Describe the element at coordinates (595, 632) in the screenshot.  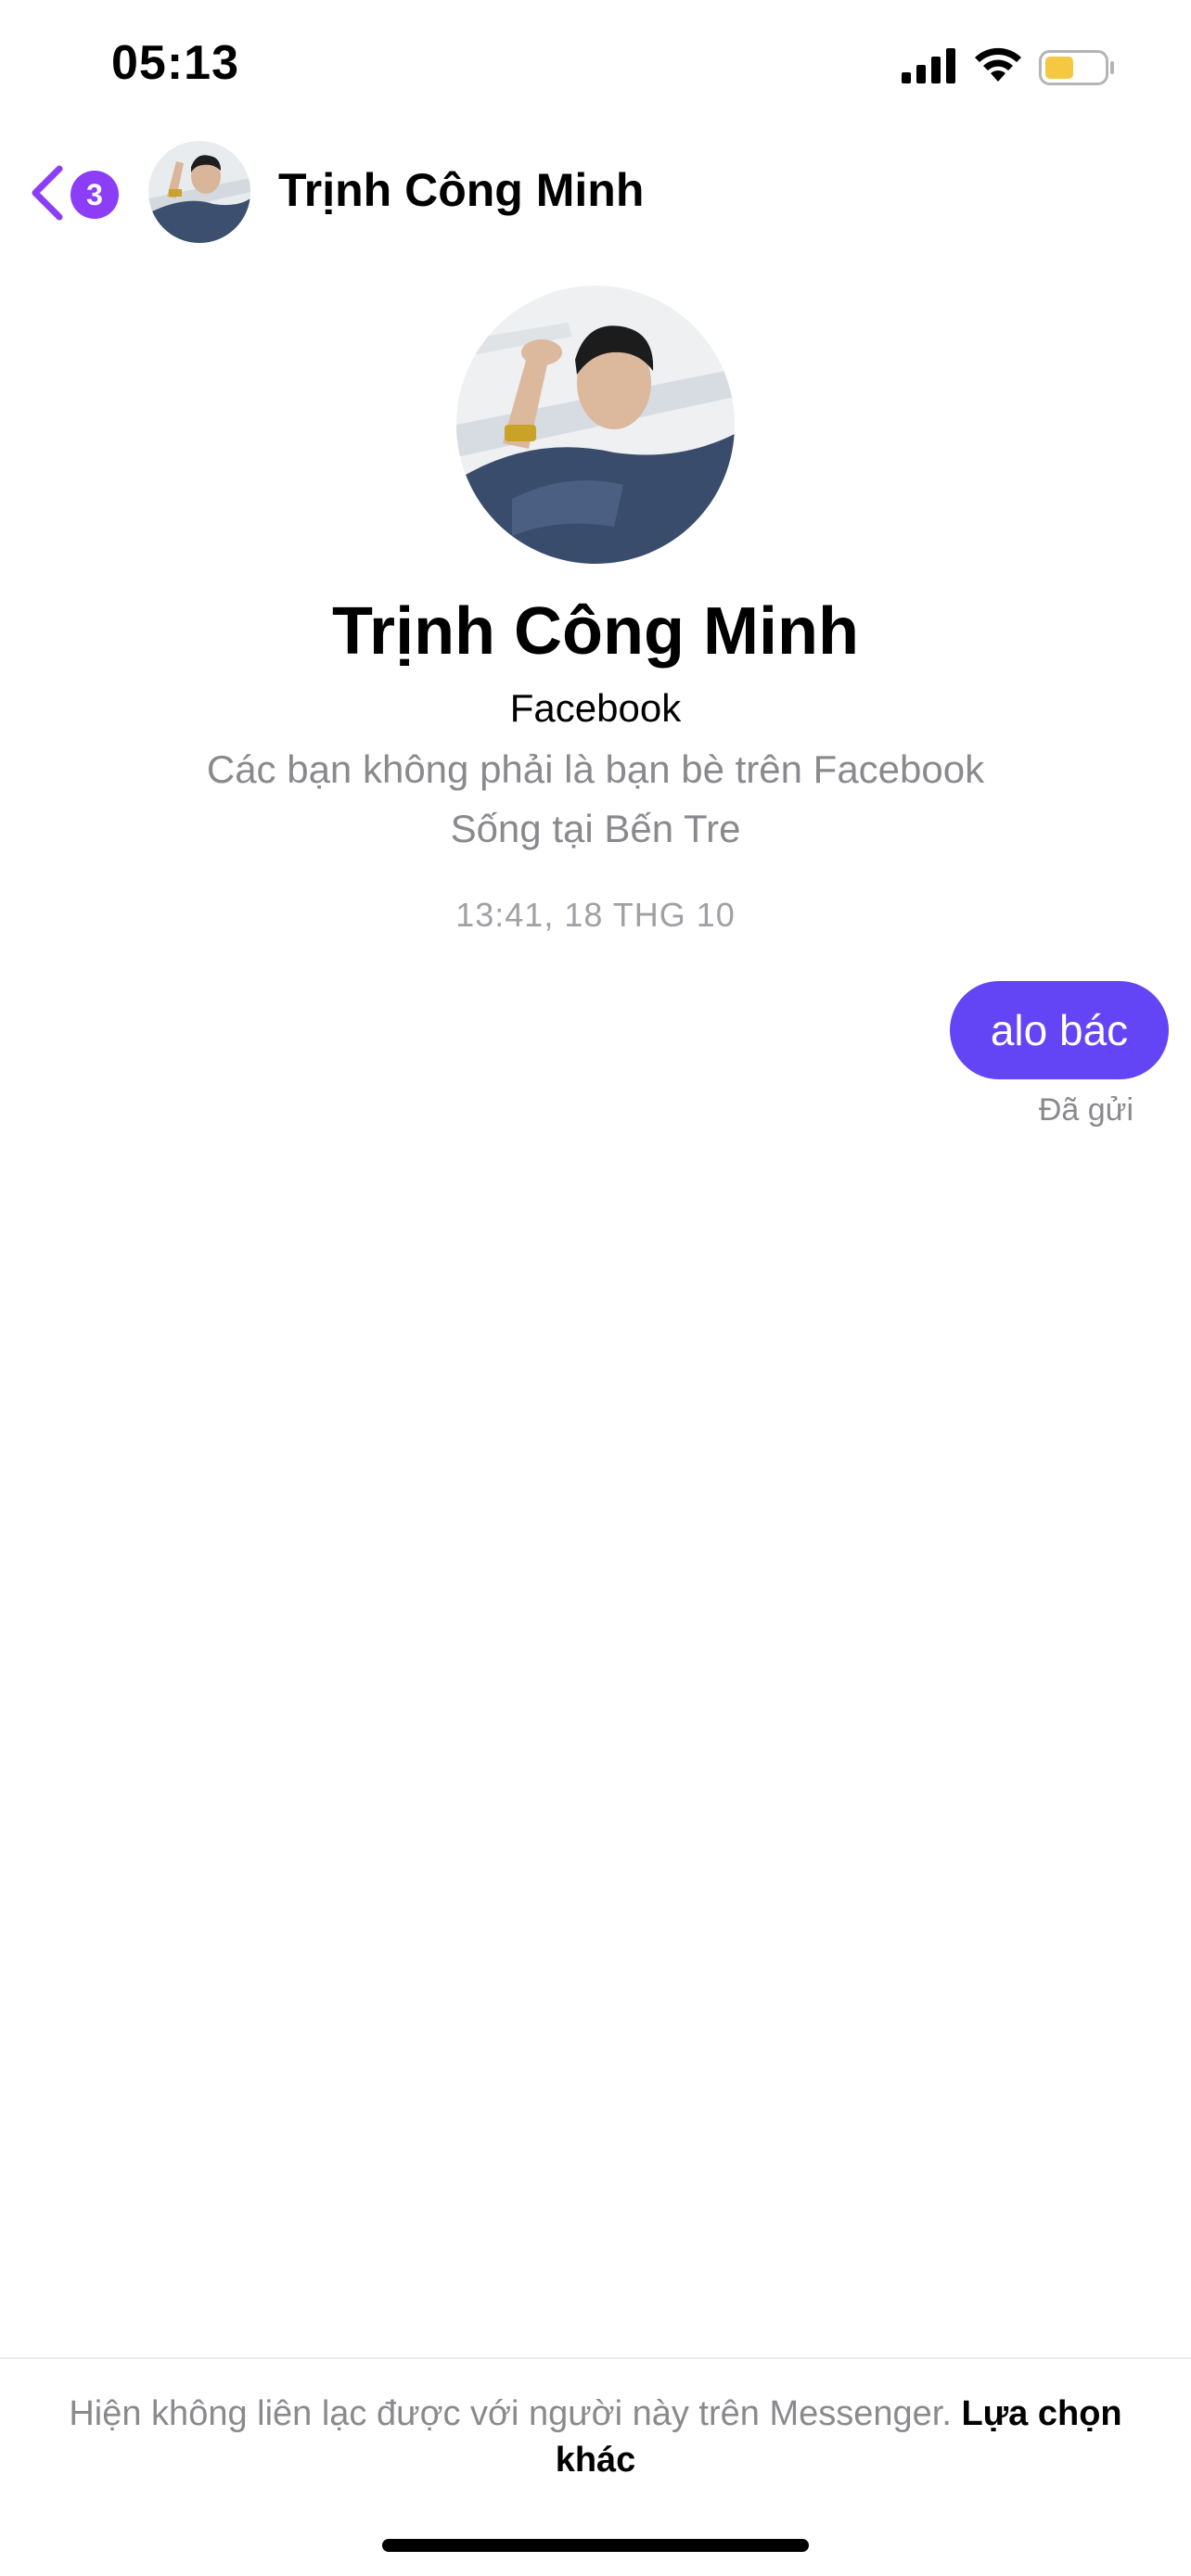
I see `profile-name: Trịnh Công Minh` at that location.